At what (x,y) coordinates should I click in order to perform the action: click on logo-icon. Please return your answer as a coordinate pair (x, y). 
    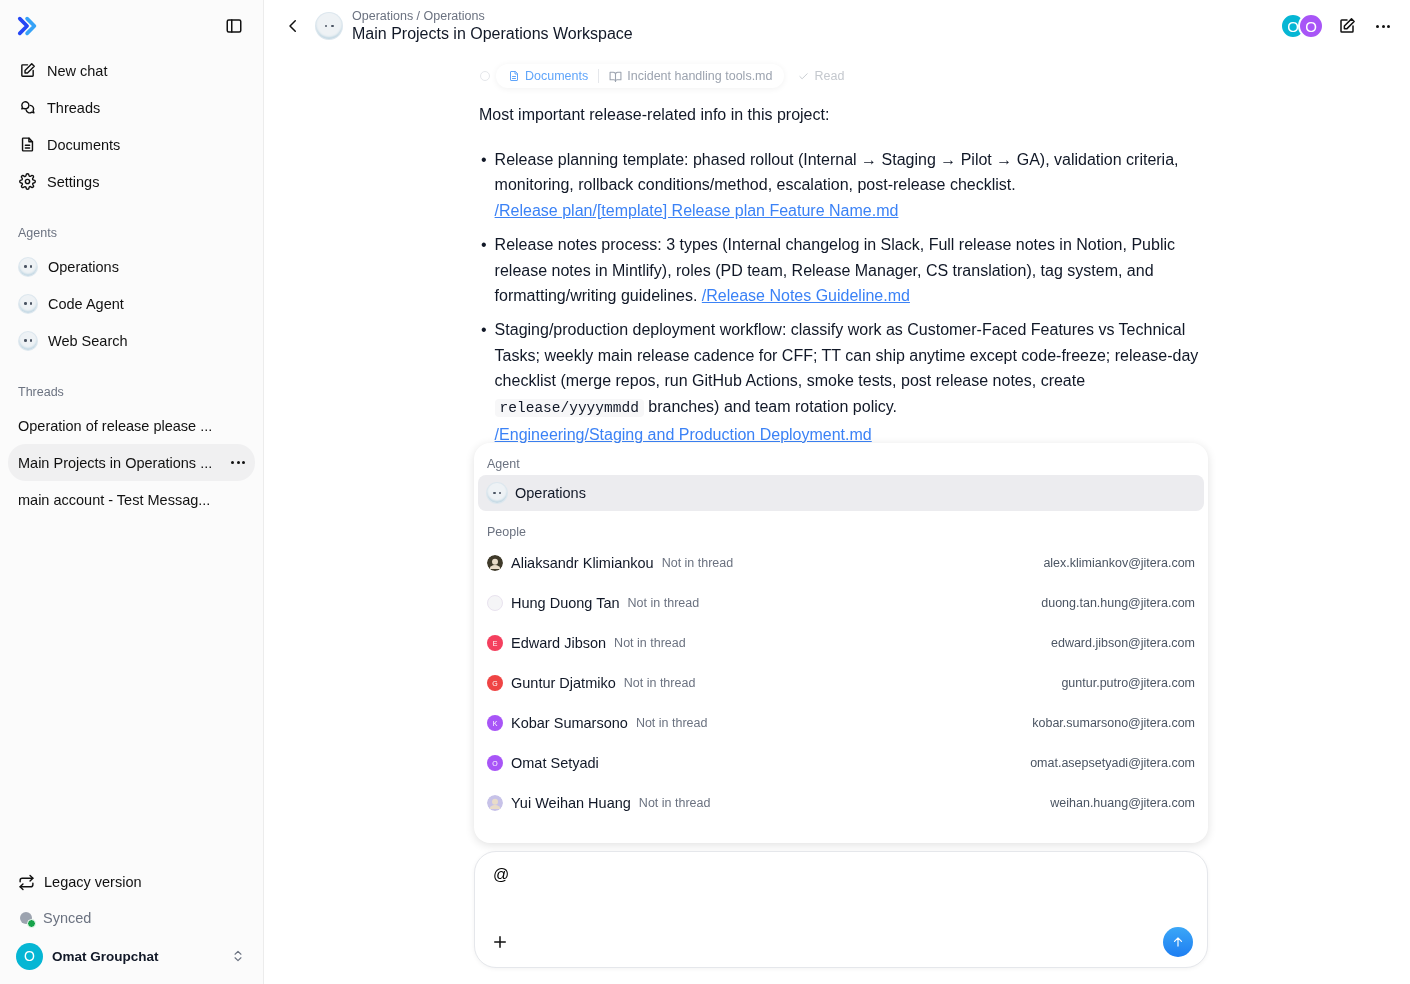
    Looking at the image, I should click on (28, 26).